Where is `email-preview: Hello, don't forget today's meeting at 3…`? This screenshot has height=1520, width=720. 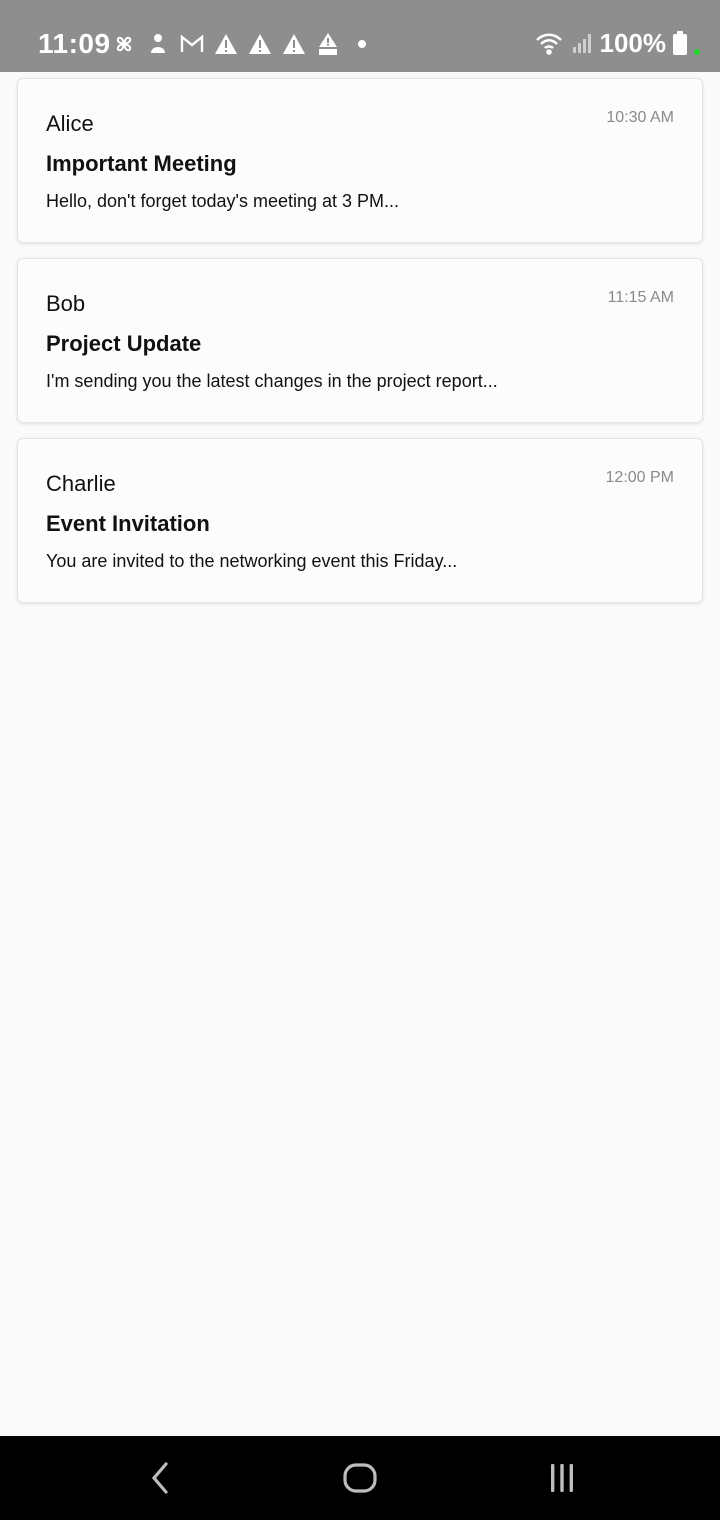
email-preview: Hello, don't forget today's meeting at 3… is located at coordinates (223, 201).